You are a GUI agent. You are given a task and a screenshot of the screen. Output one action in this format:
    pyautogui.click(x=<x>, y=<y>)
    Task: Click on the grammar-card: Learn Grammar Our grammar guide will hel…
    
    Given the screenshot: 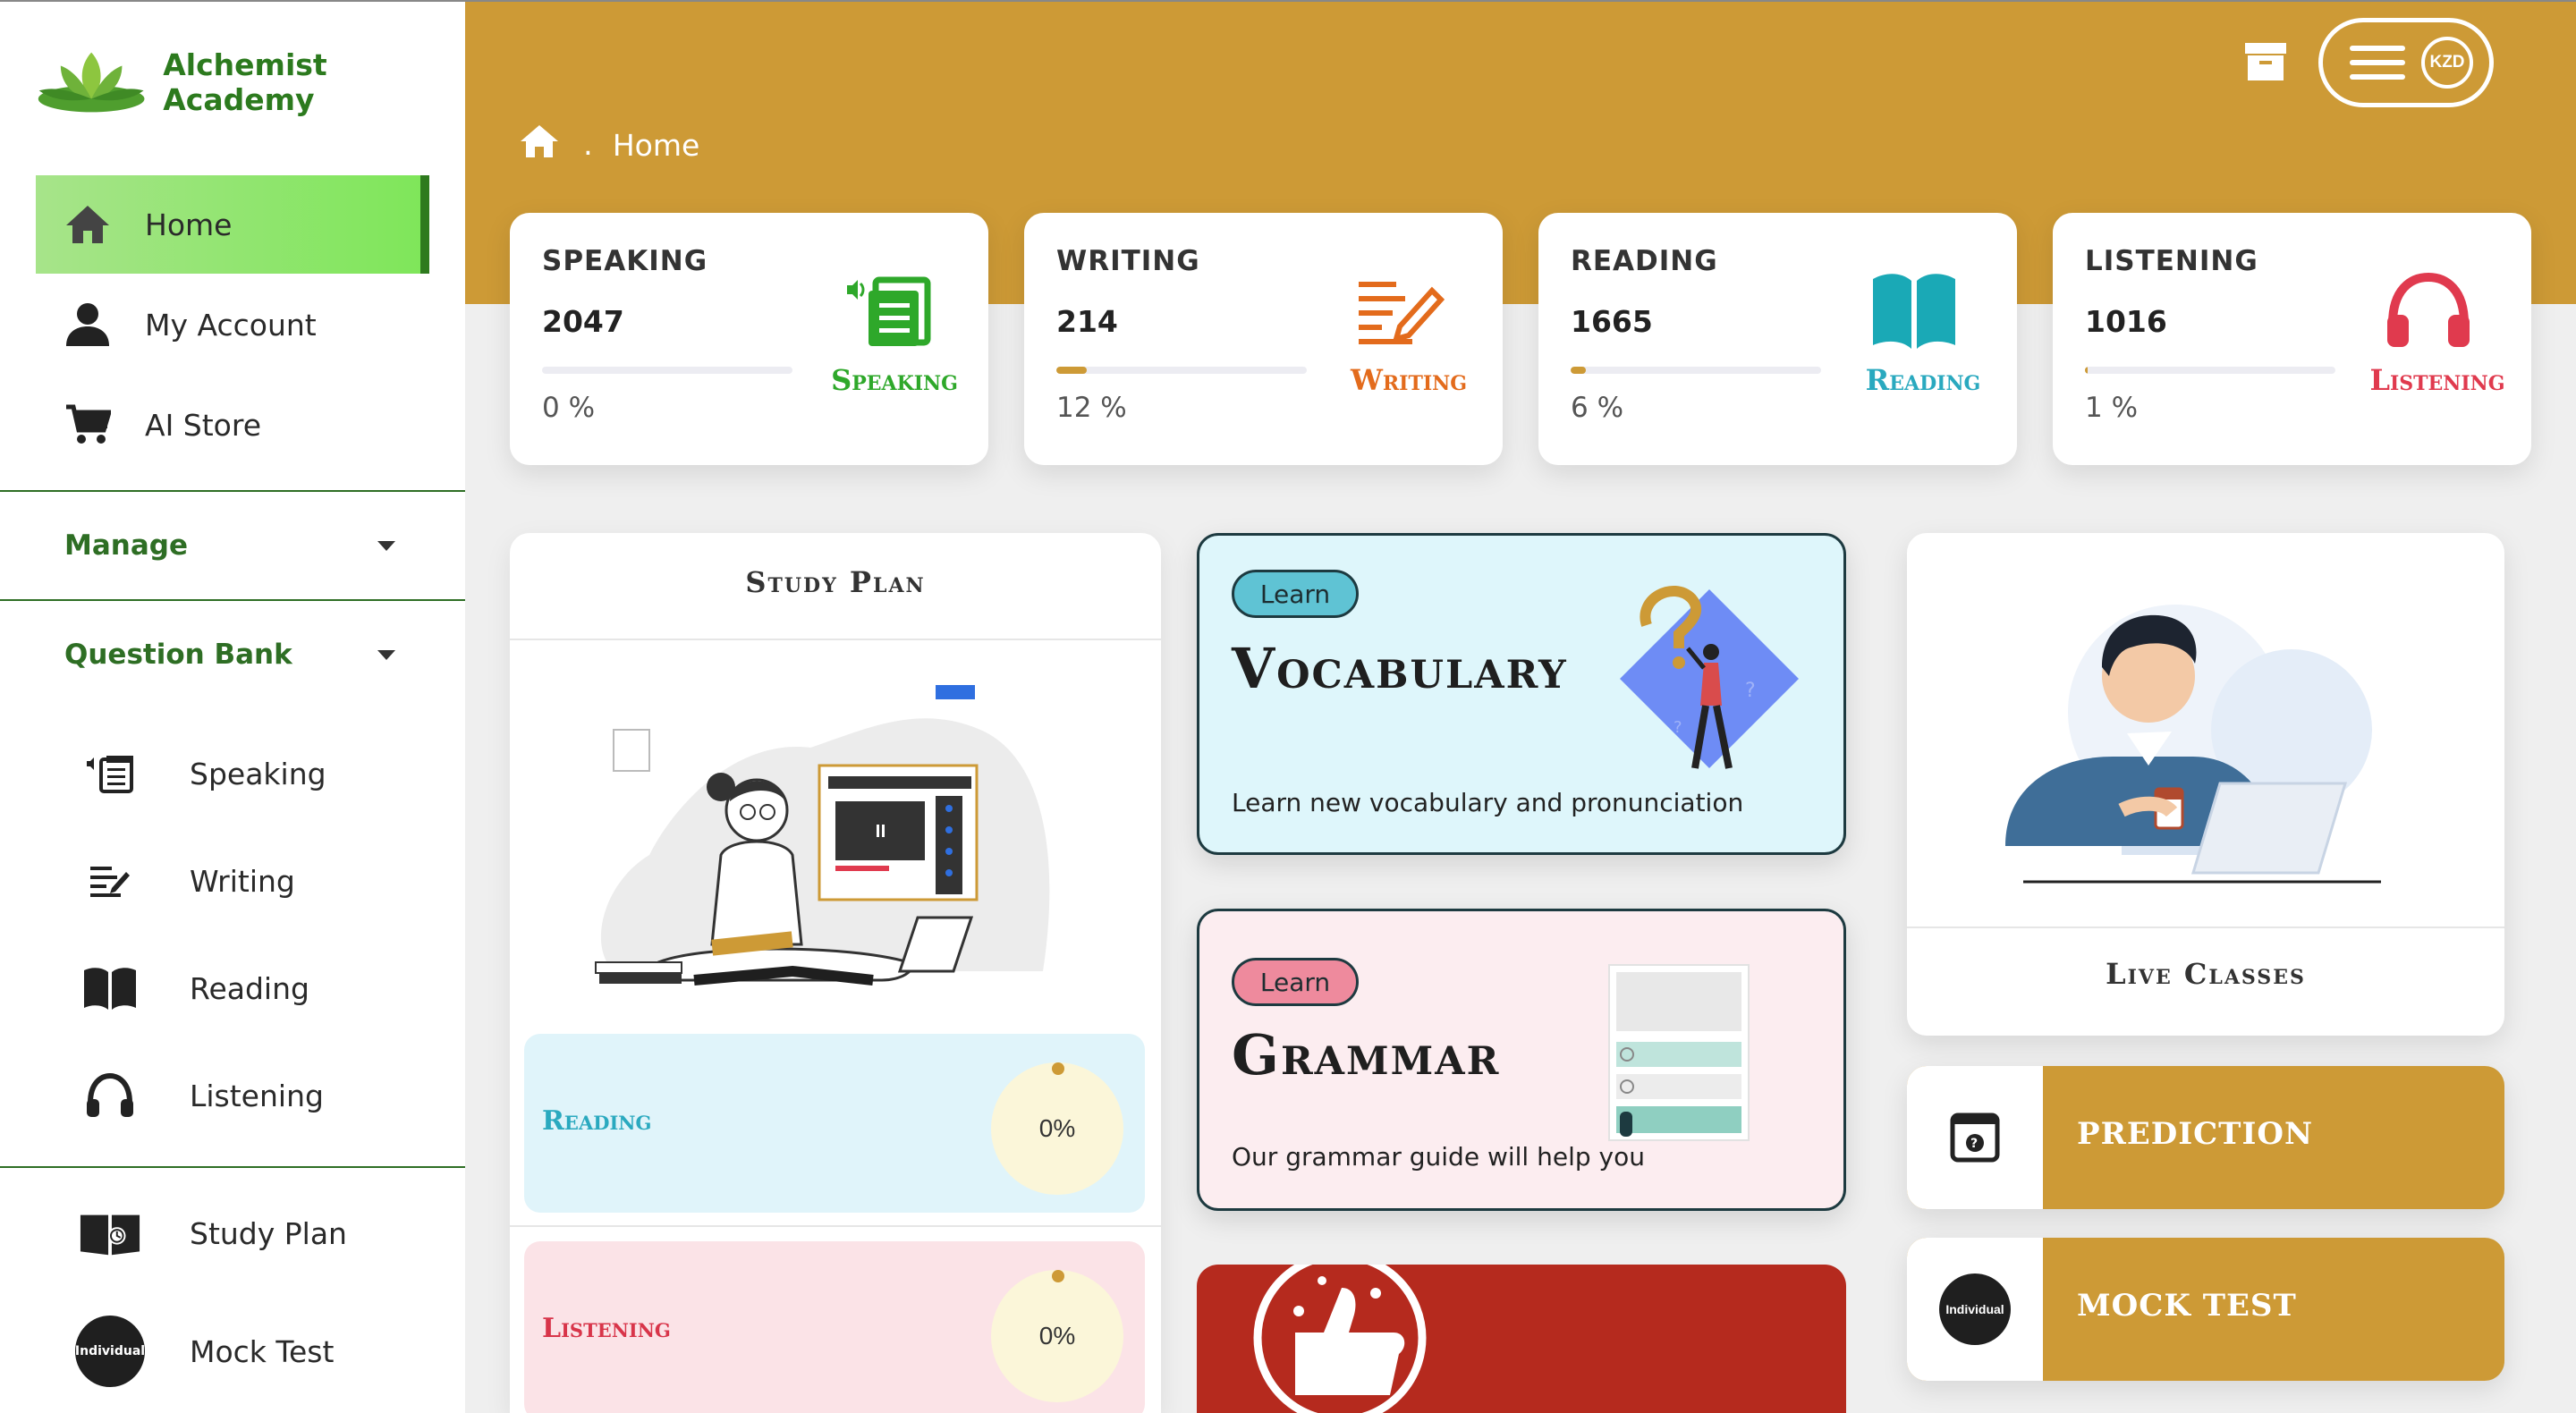 What is the action you would take?
    pyautogui.click(x=1521, y=1060)
    